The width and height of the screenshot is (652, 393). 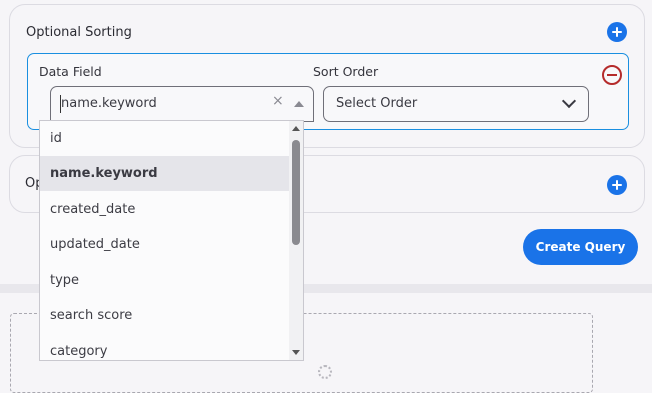 What do you see at coordinates (164, 138) in the screenshot?
I see `dropdown-option-id: id` at bounding box center [164, 138].